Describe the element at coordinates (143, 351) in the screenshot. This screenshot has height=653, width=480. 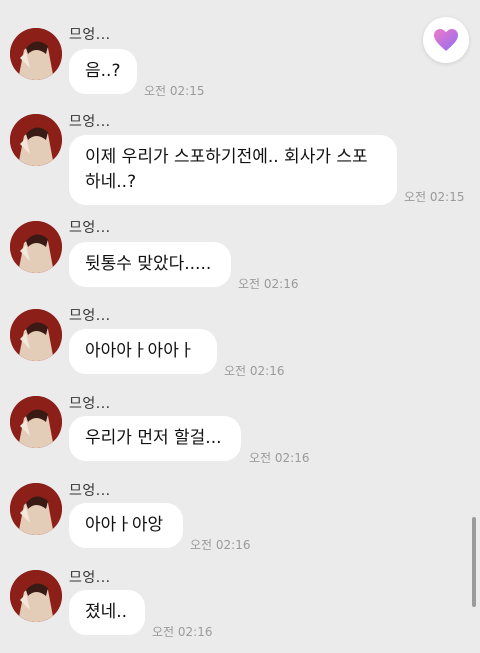
I see `message-bubble: 아아아ㅏ아아ㅏ` at that location.